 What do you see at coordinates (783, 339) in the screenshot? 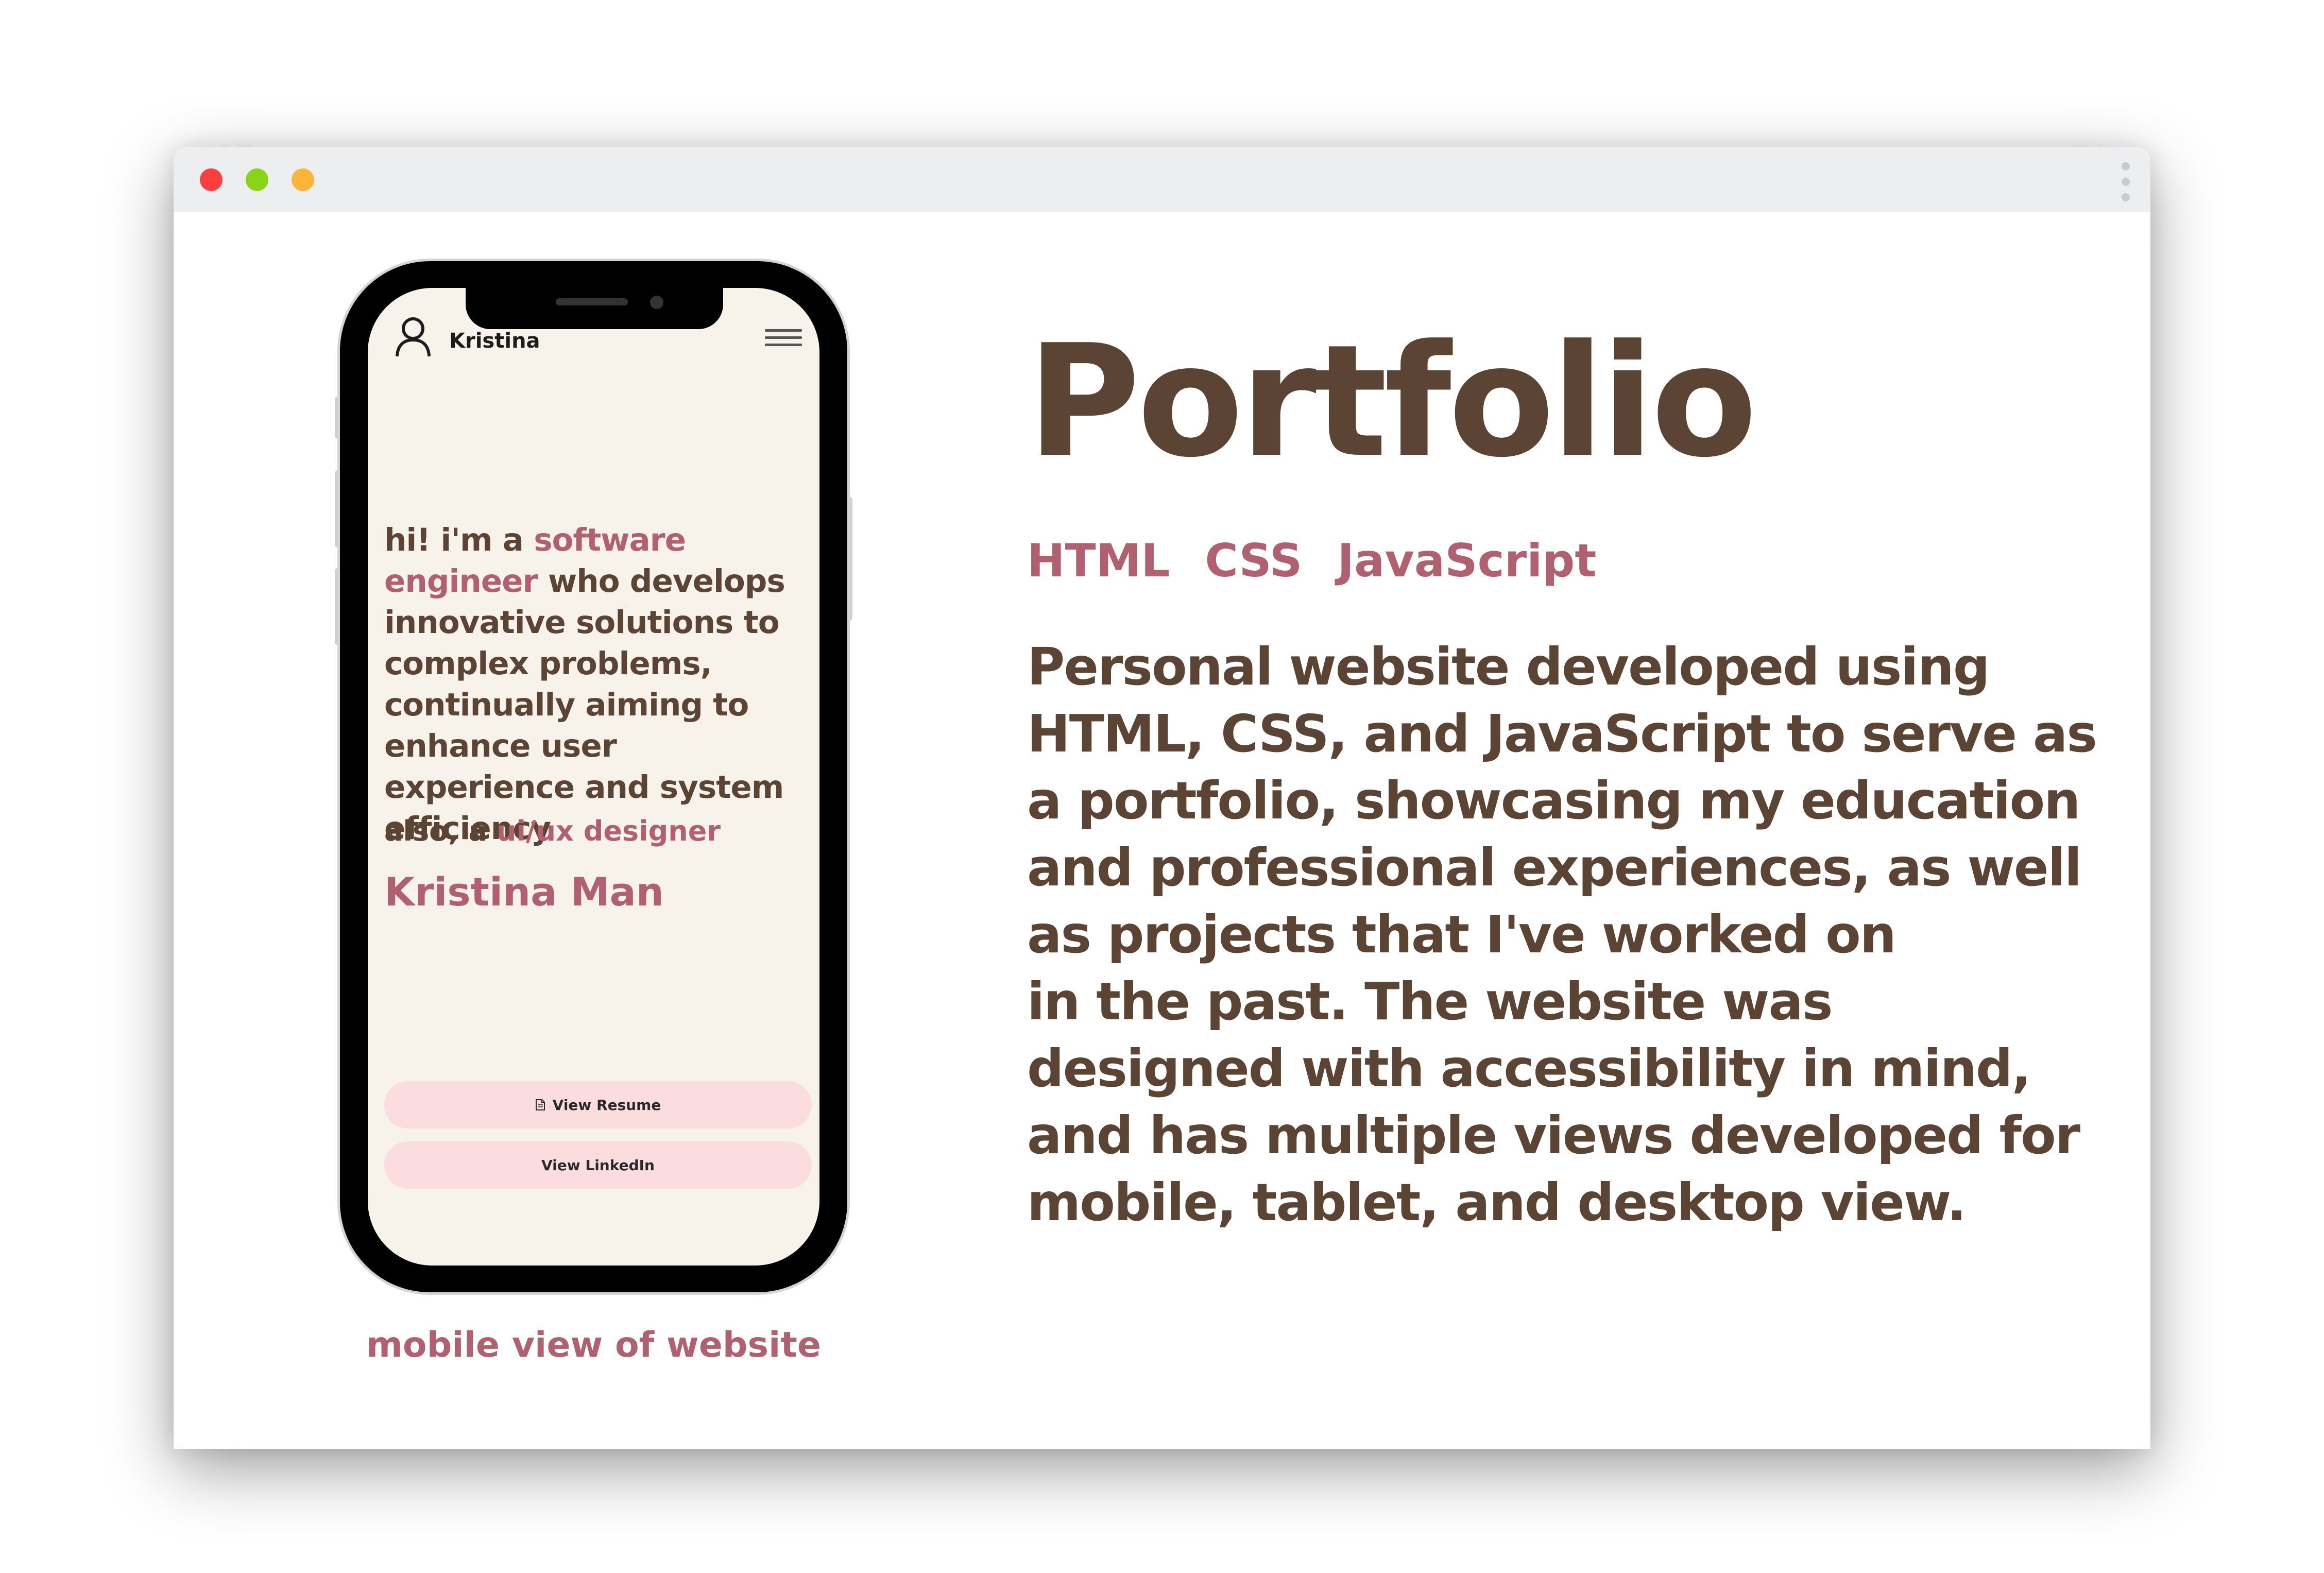
I see `hamburger-menu-icon` at bounding box center [783, 339].